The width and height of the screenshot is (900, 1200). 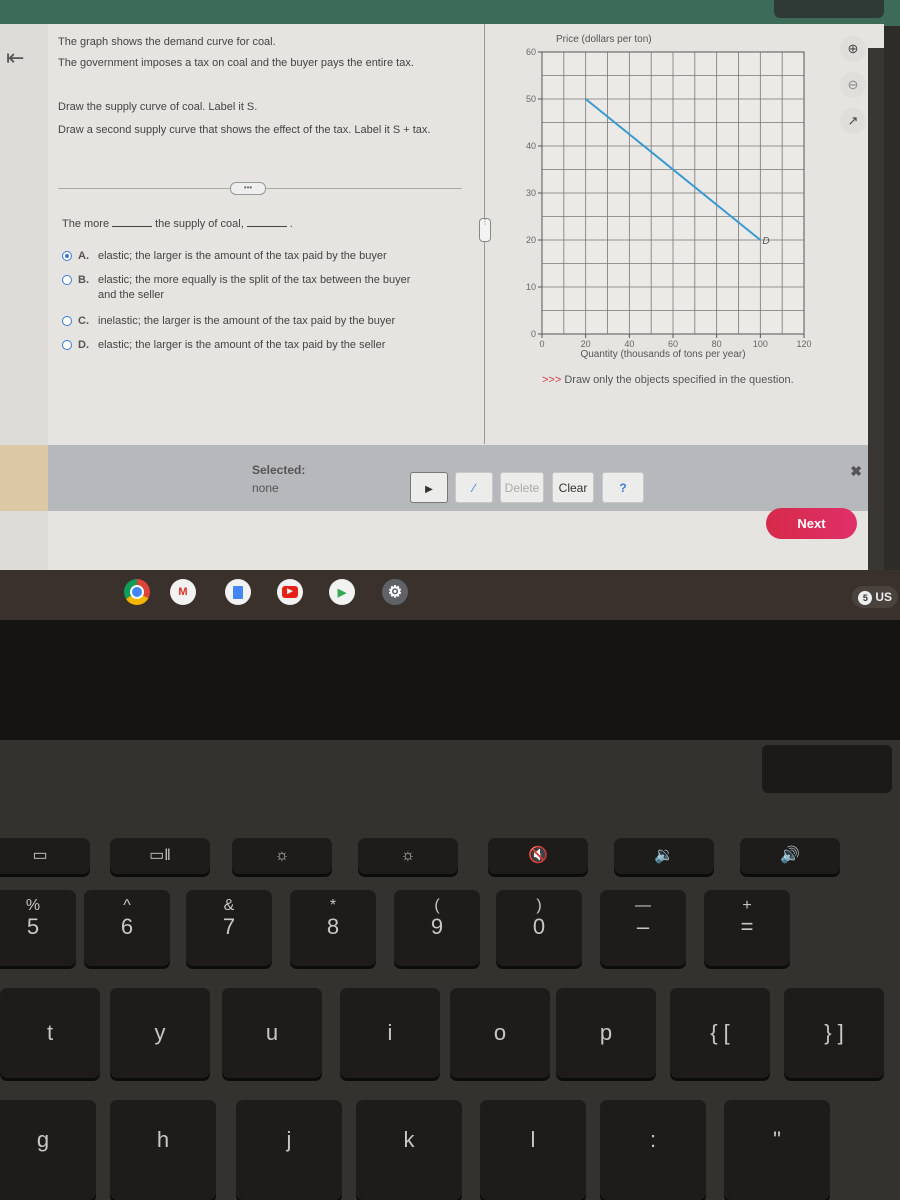 I want to click on home-key-3: k, so click(x=409, y=1150).